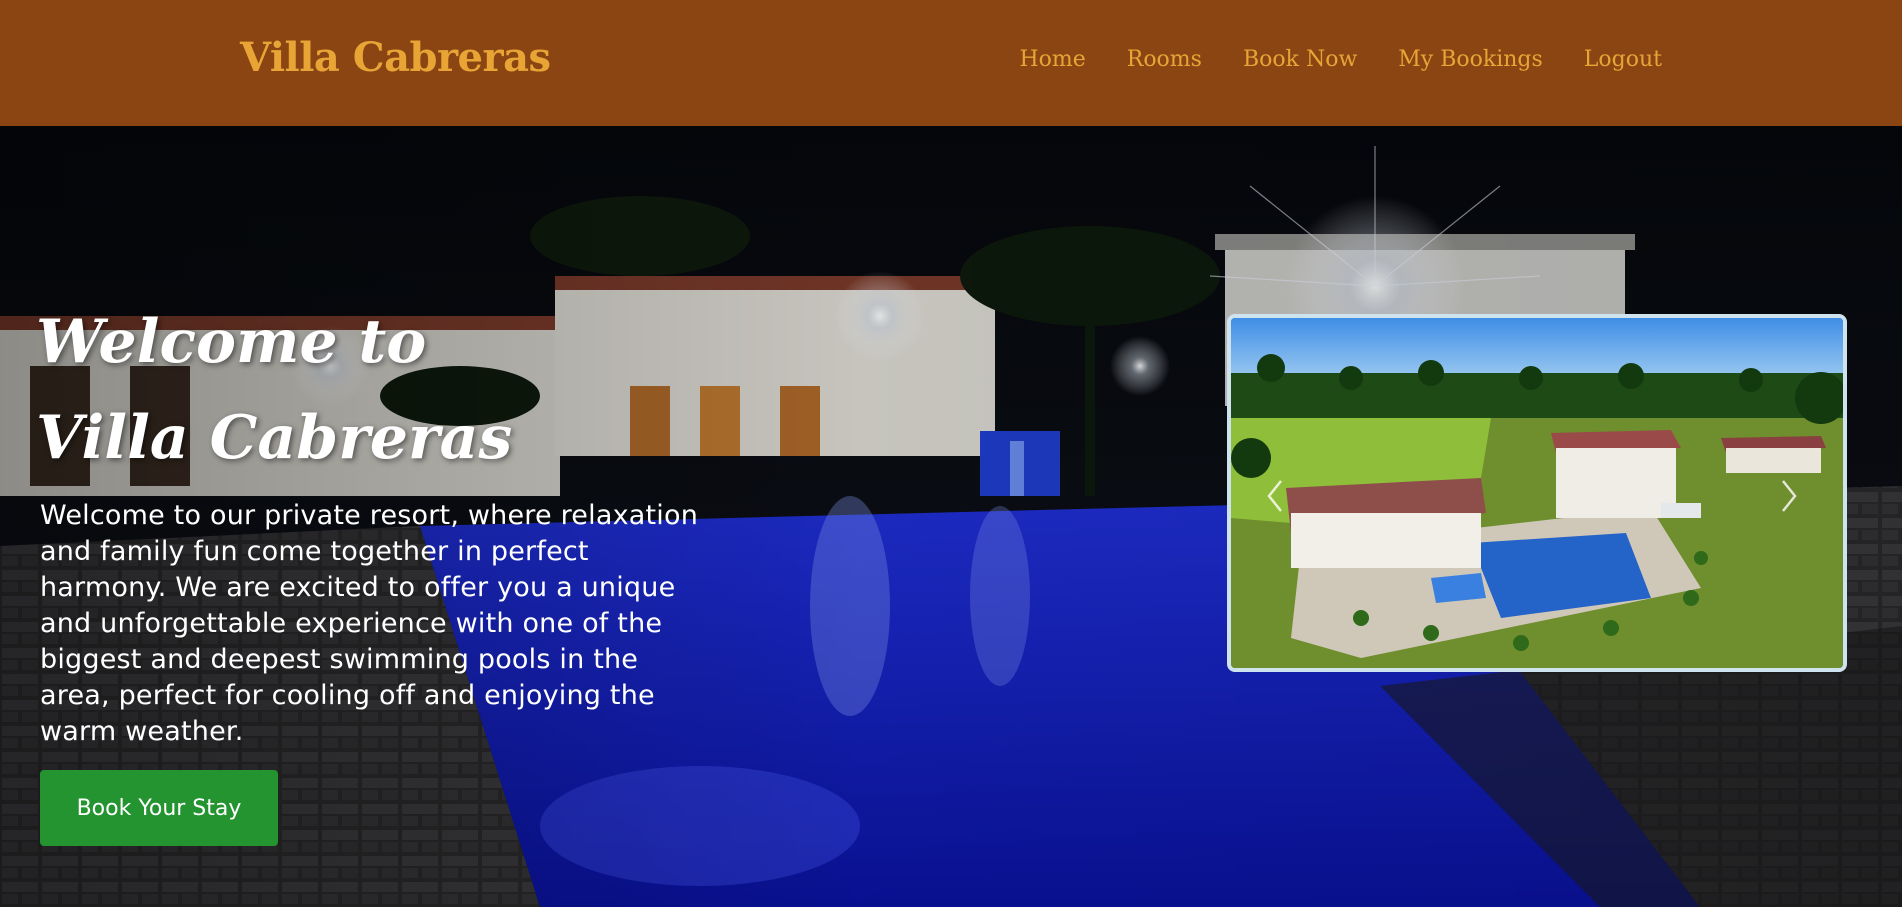 The width and height of the screenshot is (1902, 907). I want to click on brand-logo: Villa Cabreras, so click(395, 57).